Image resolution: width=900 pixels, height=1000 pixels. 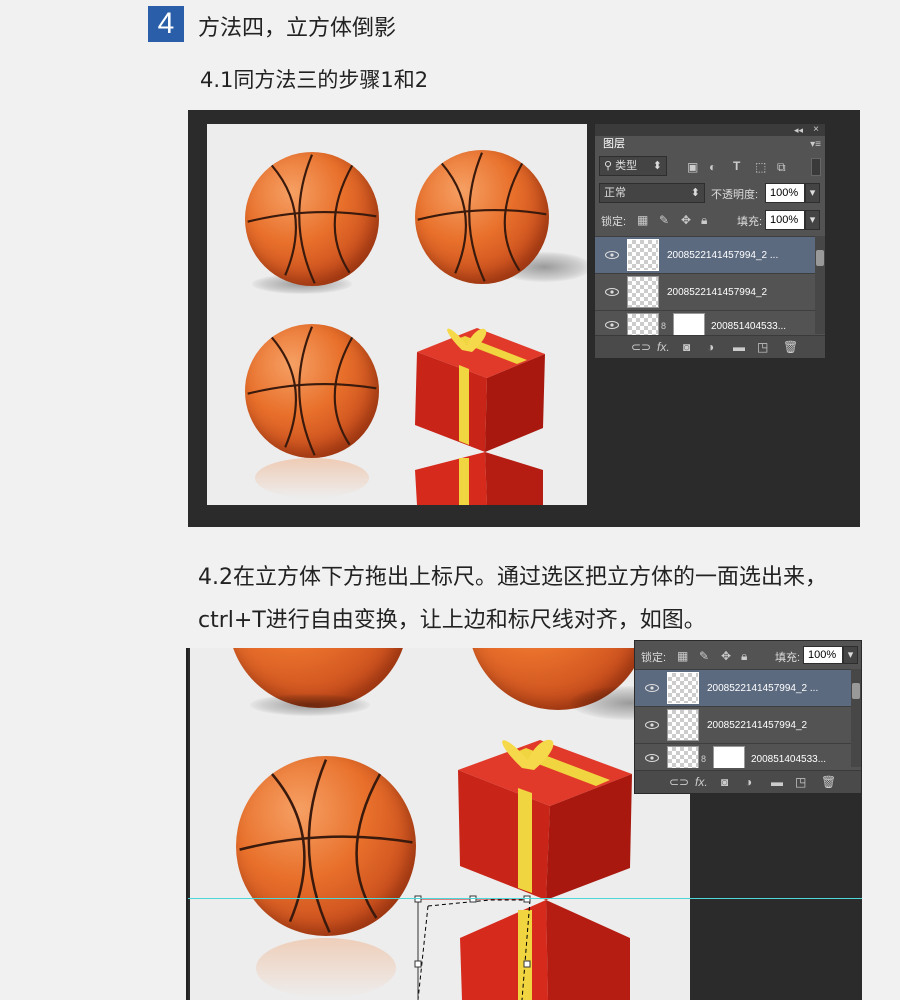 What do you see at coordinates (312, 478) in the screenshot?
I see `ball-reflection` at bounding box center [312, 478].